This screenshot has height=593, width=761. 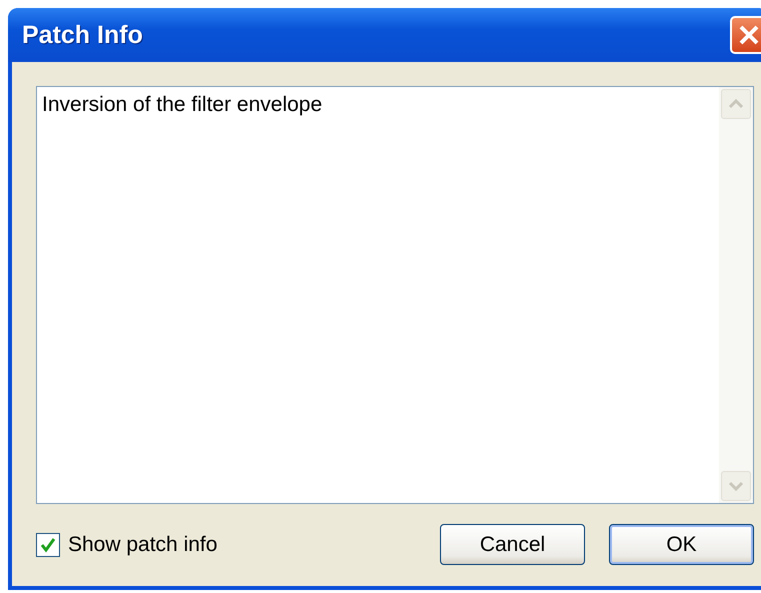 What do you see at coordinates (512, 544) in the screenshot?
I see `cancel-button: Cancel` at bounding box center [512, 544].